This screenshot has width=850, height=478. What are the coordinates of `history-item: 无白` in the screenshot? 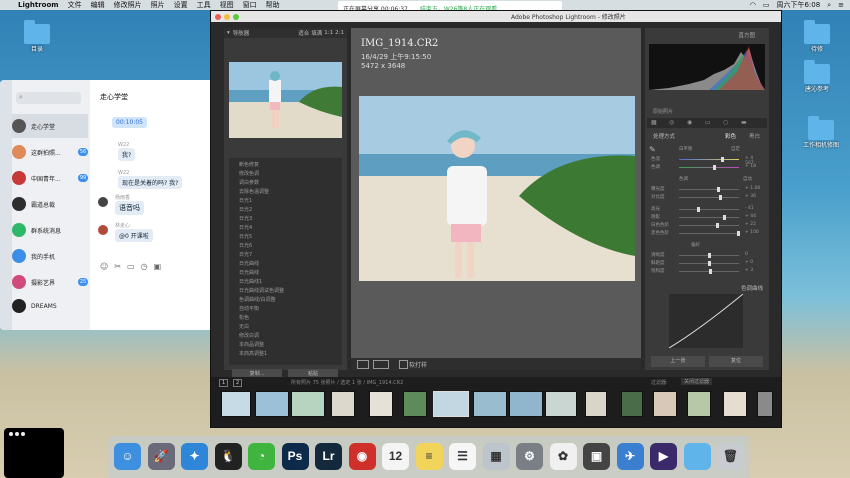 It's located at (244, 326).